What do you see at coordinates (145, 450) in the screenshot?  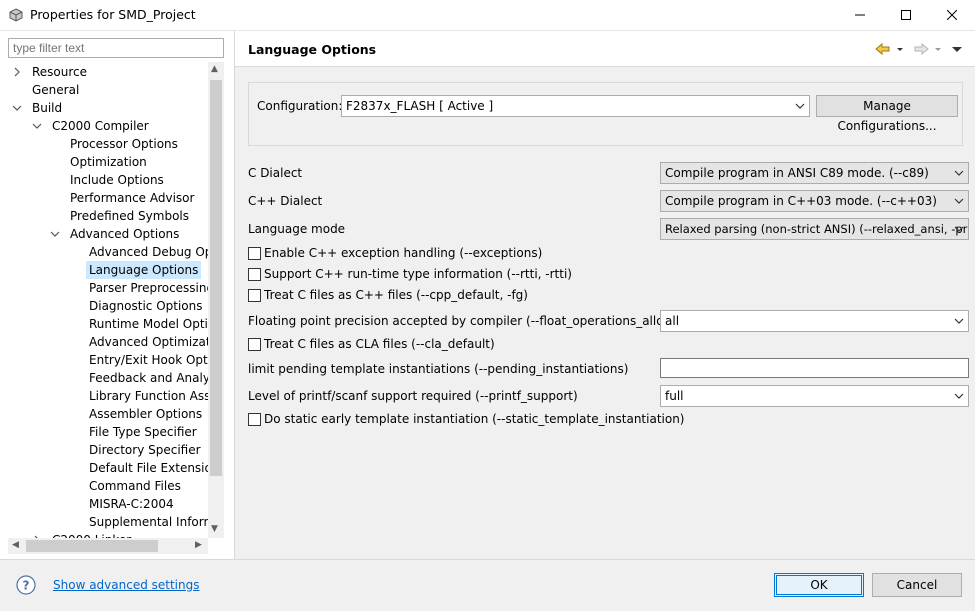 I see `tree-item: Directory Specifier` at bounding box center [145, 450].